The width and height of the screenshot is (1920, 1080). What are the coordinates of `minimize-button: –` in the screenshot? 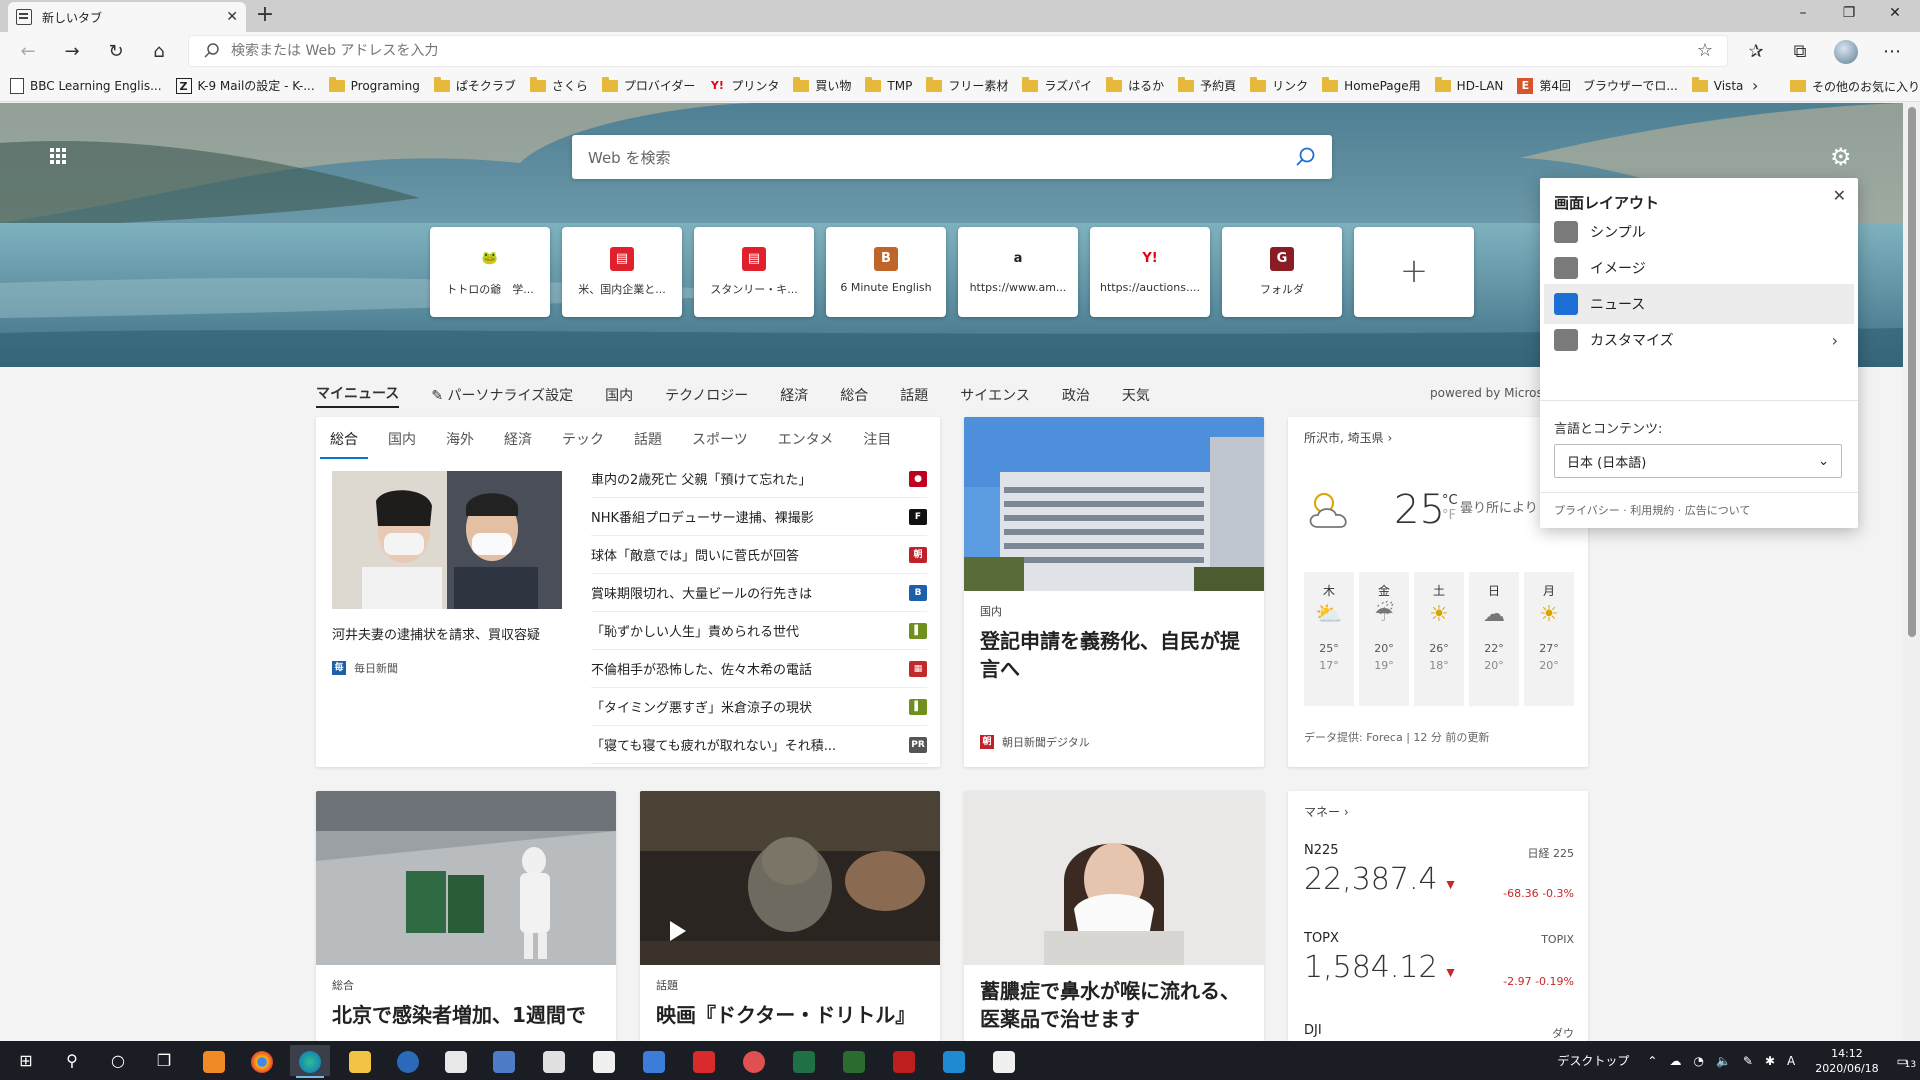 It's located at (1803, 14).